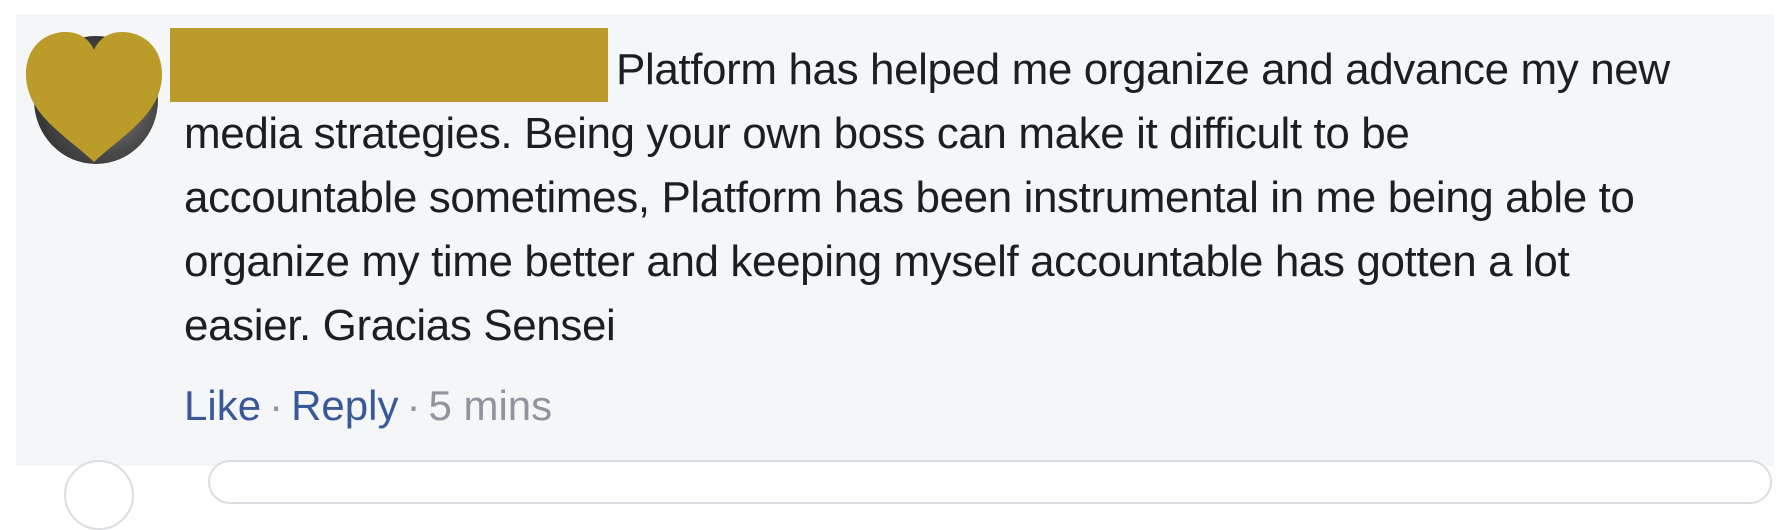  Describe the element at coordinates (222, 405) in the screenshot. I see `like-link: Like` at that location.